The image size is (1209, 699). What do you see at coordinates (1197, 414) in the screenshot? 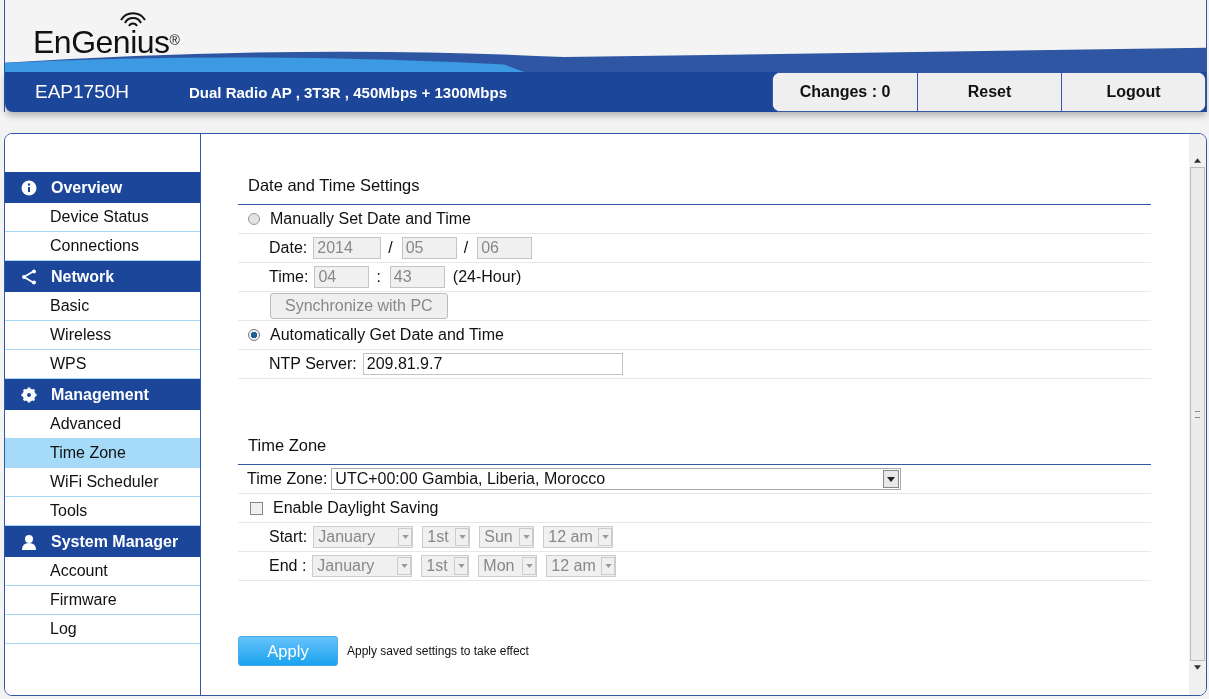
I see `scrollbar` at bounding box center [1197, 414].